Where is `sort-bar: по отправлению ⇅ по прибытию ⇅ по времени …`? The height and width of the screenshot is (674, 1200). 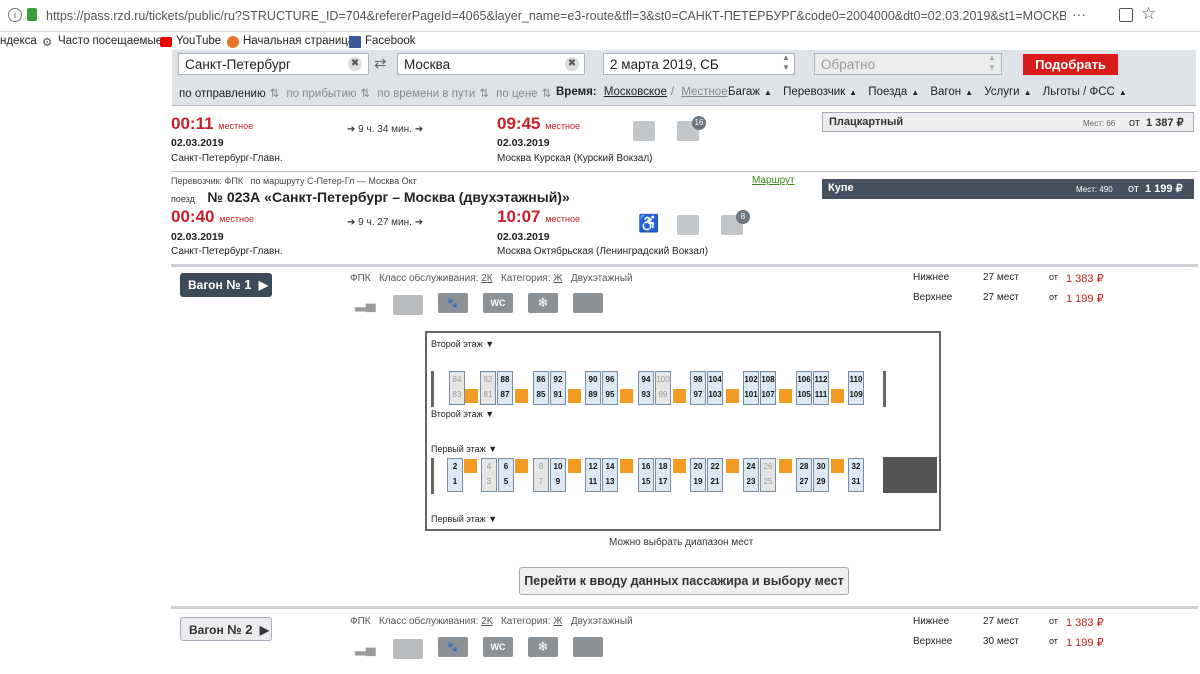
sort-bar: по отправлению ⇅ по прибытию ⇅ по времени … is located at coordinates (367, 93).